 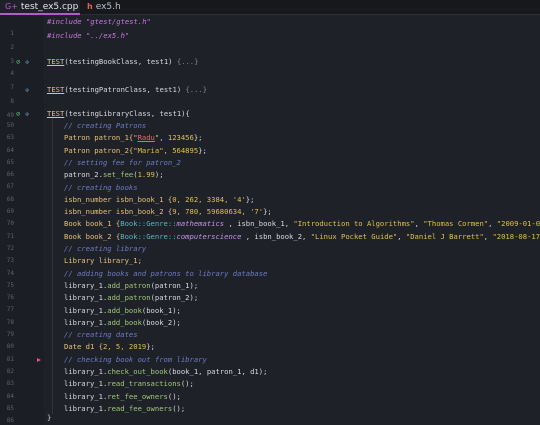 I want to click on code-text: (testingPatronClass, test1), so click(x=122, y=89).